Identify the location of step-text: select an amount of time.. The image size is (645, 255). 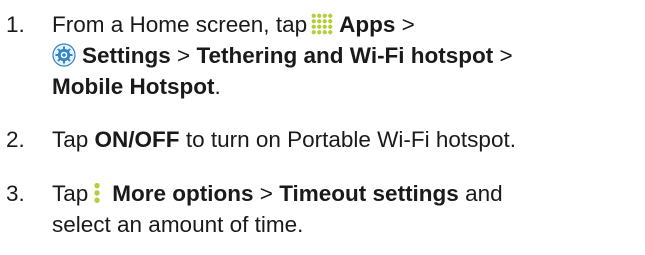
(178, 224).